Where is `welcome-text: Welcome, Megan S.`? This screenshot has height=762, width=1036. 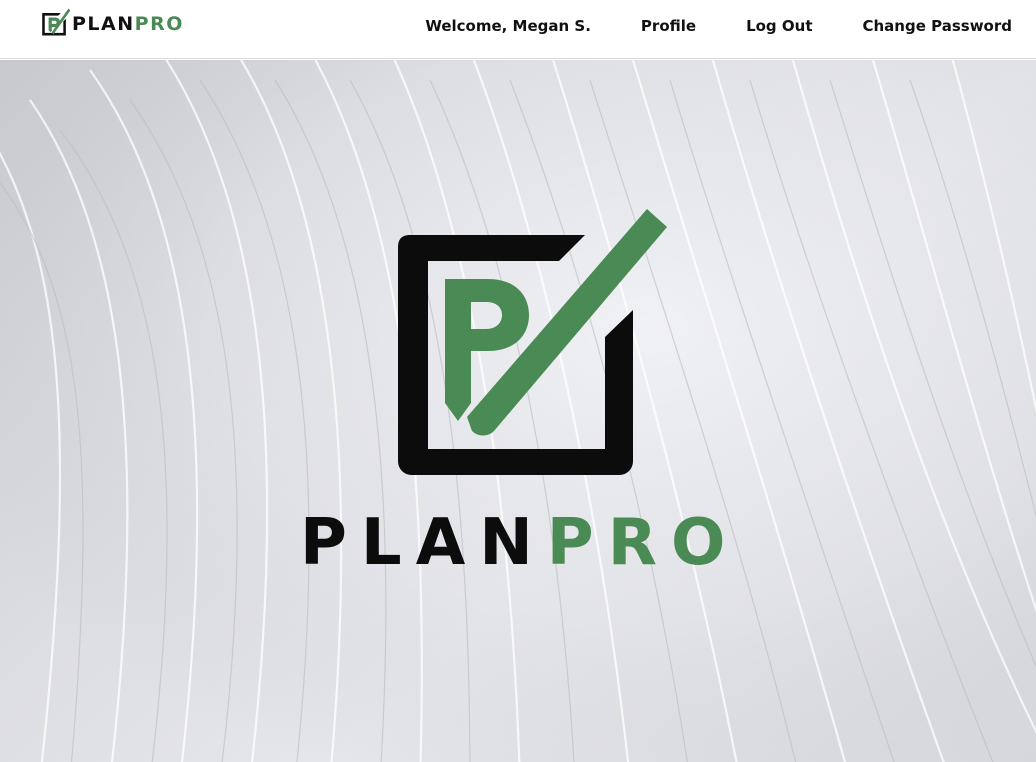 welcome-text: Welcome, Megan S. is located at coordinates (508, 26).